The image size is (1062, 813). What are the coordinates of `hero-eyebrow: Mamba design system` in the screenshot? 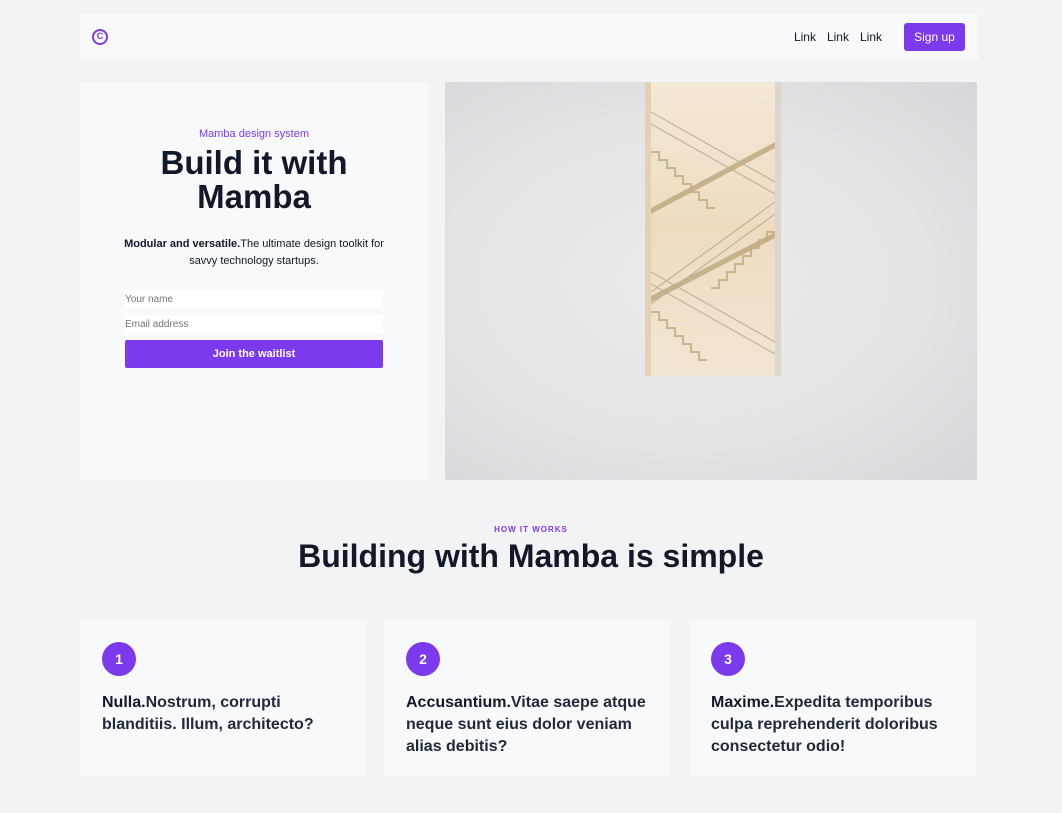 It's located at (254, 134).